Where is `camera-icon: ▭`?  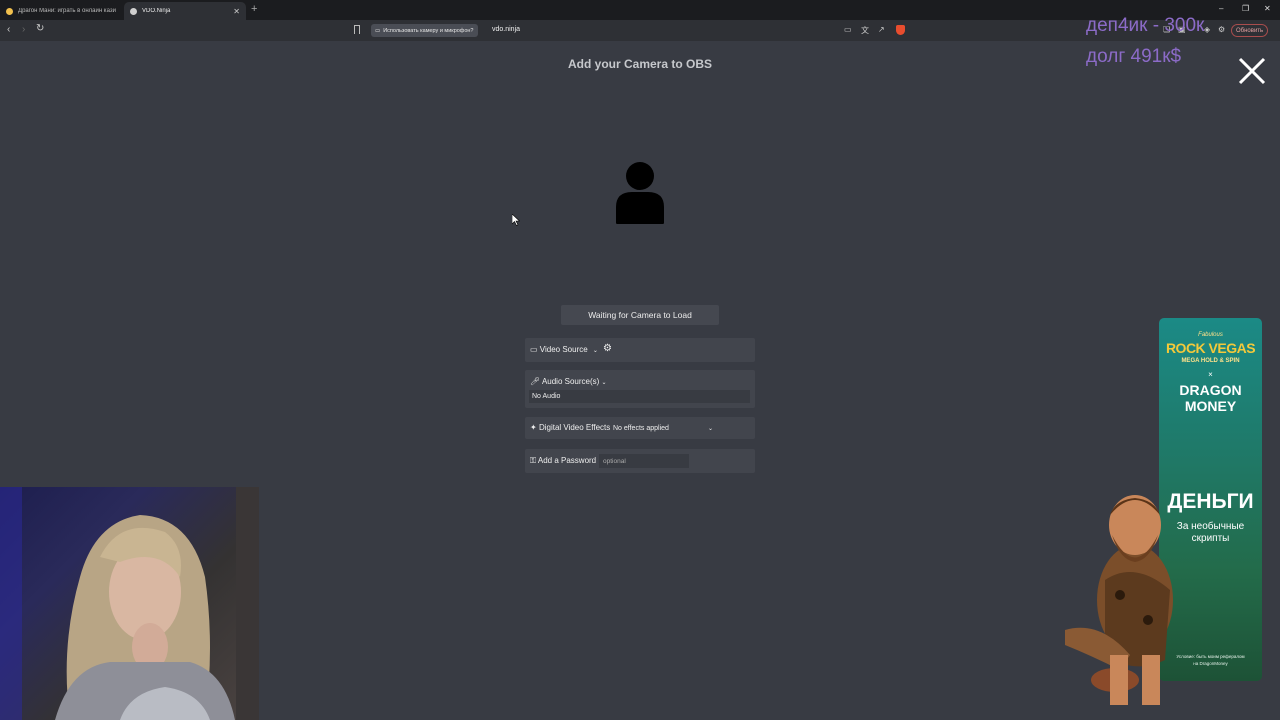
camera-icon: ▭ is located at coordinates (378, 30).